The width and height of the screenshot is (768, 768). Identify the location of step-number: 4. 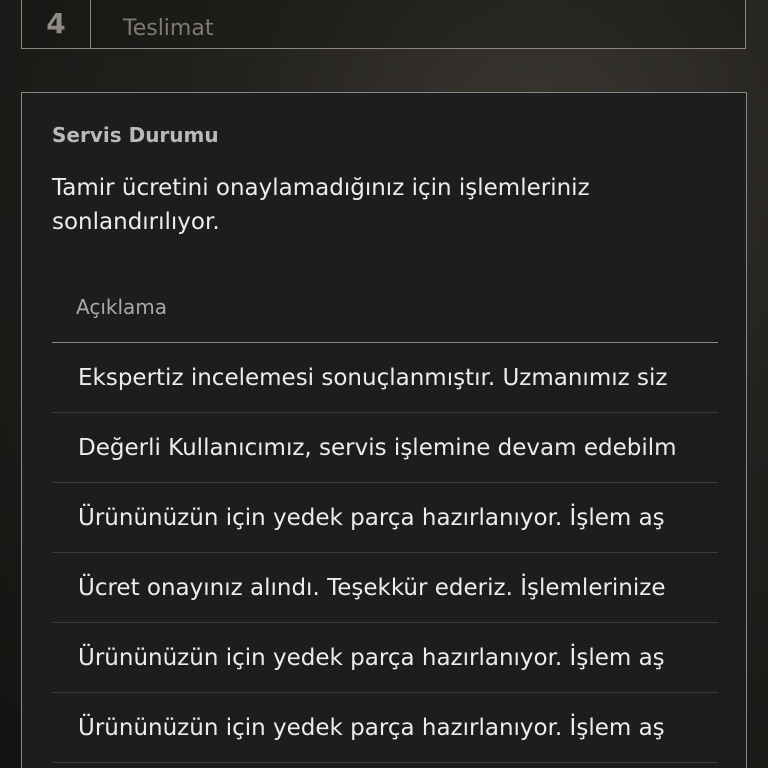
(56, 24).